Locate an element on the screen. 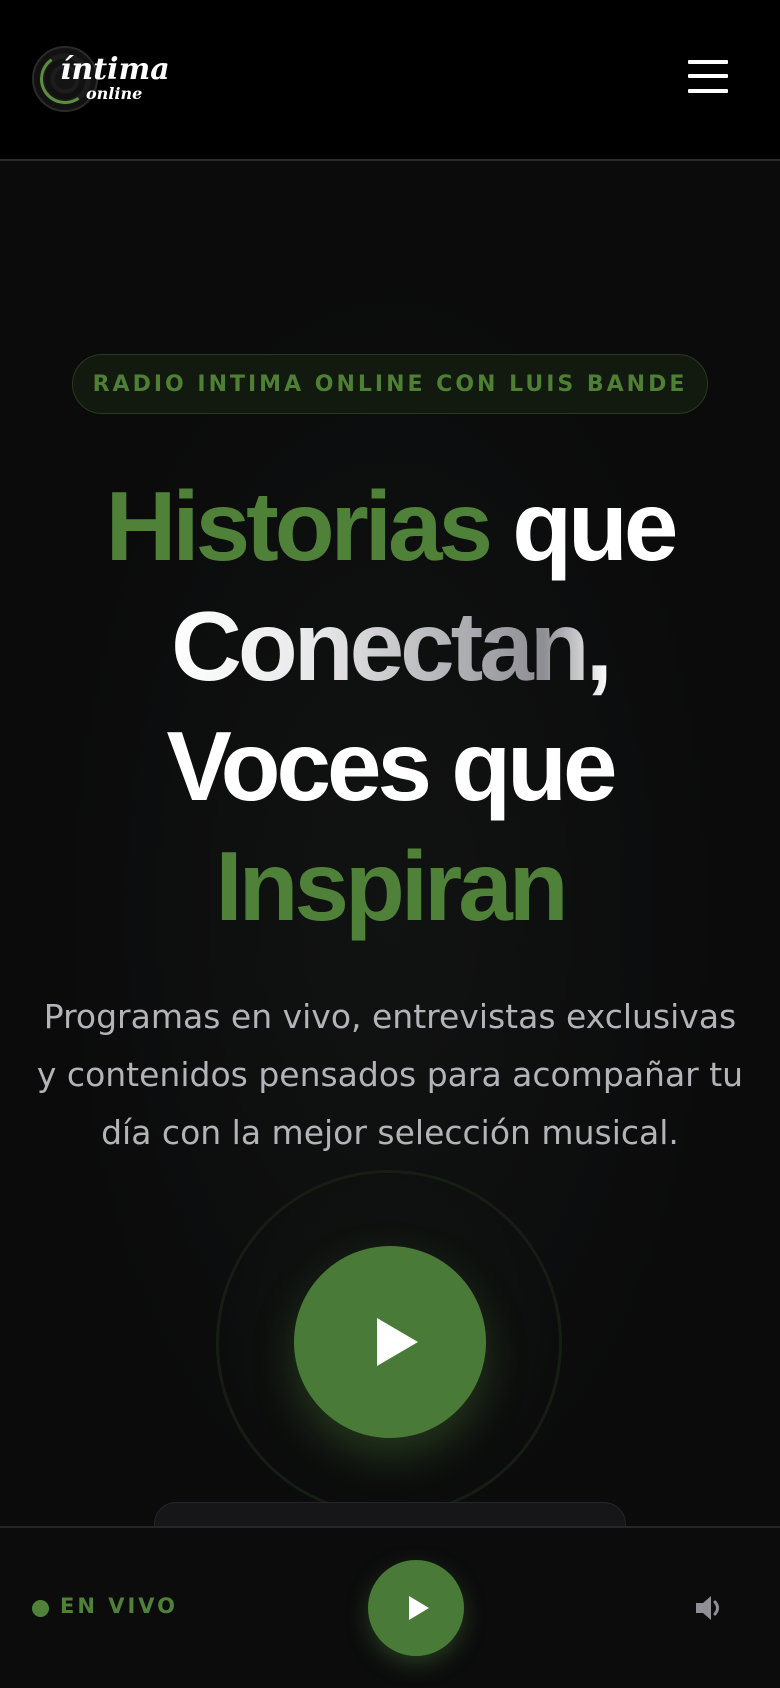 The height and width of the screenshot is (1688, 780). player-play-button is located at coordinates (416, 1608).